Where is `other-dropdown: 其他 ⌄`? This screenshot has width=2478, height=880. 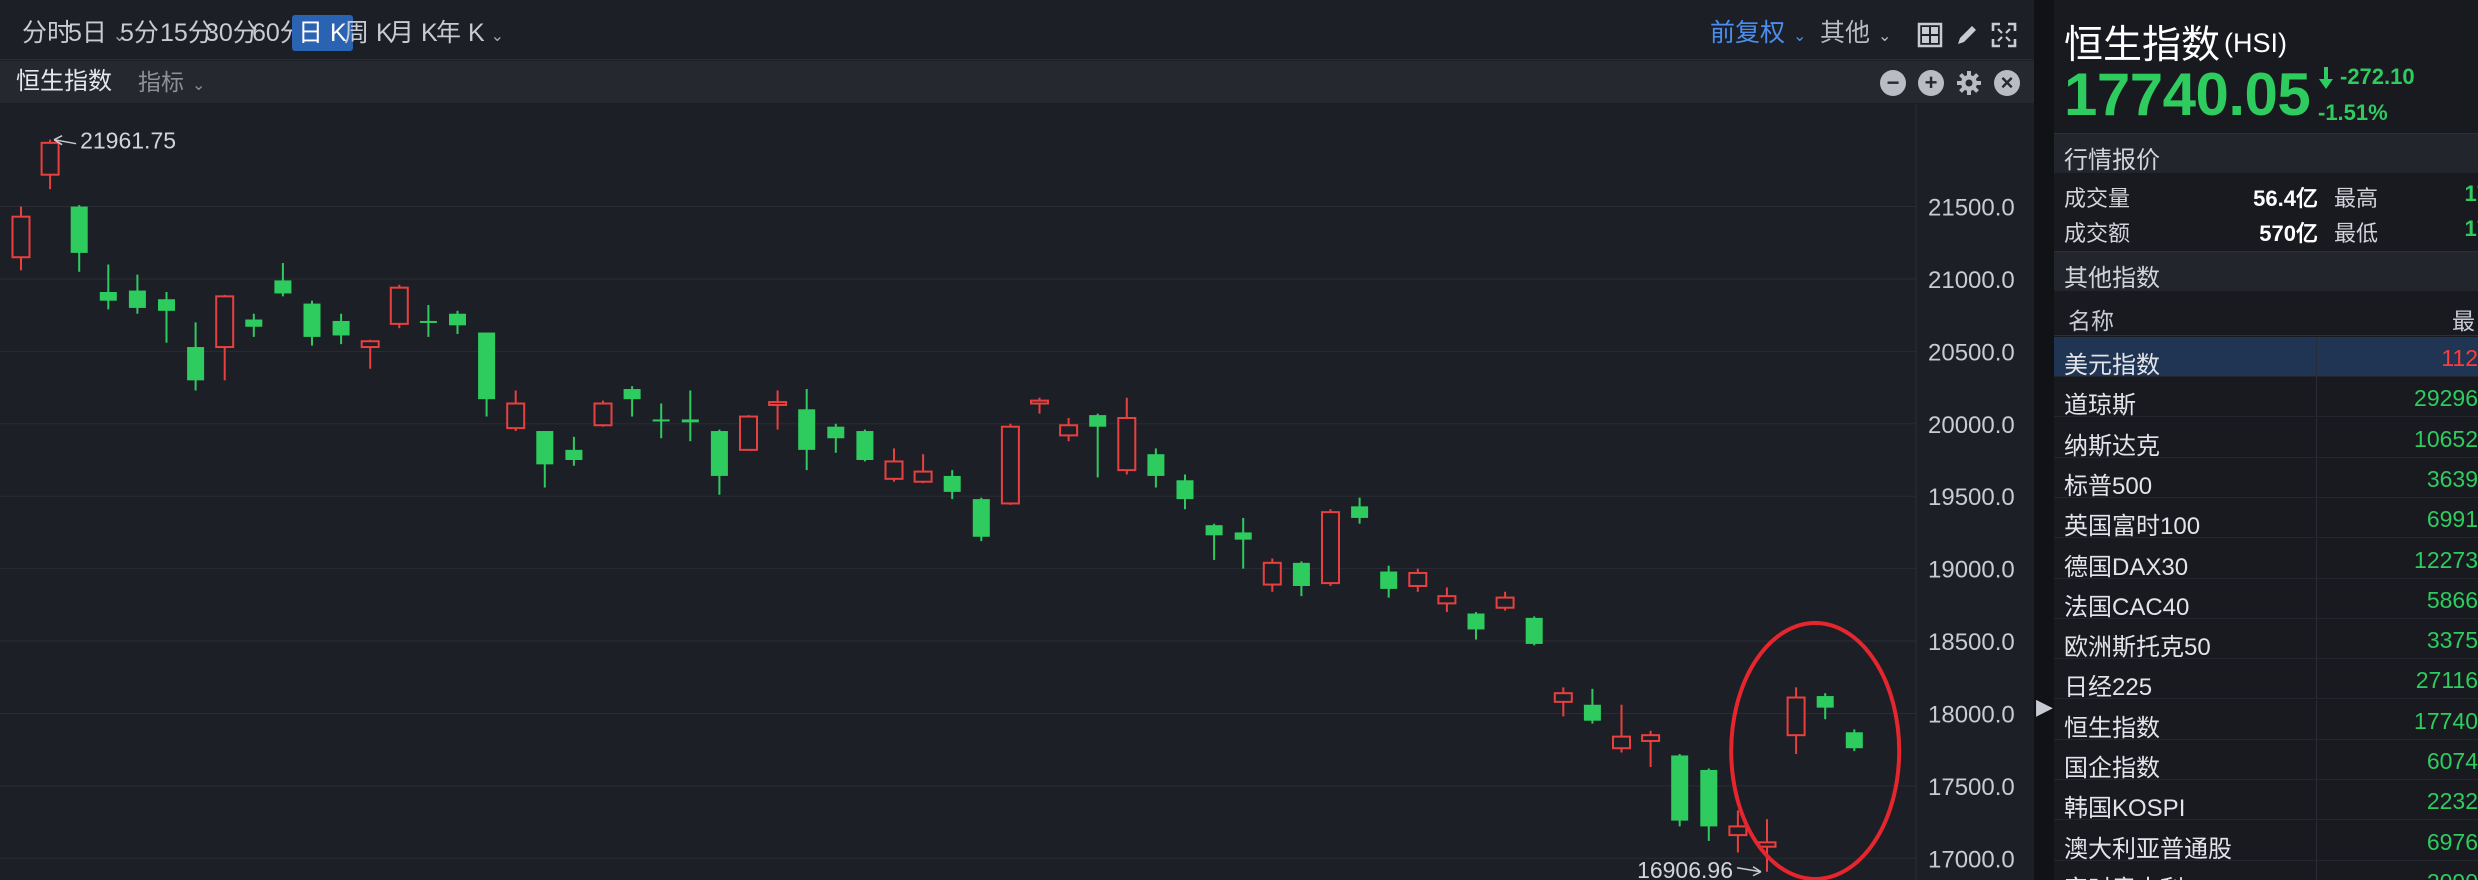 other-dropdown: 其他 ⌄ is located at coordinates (1855, 33).